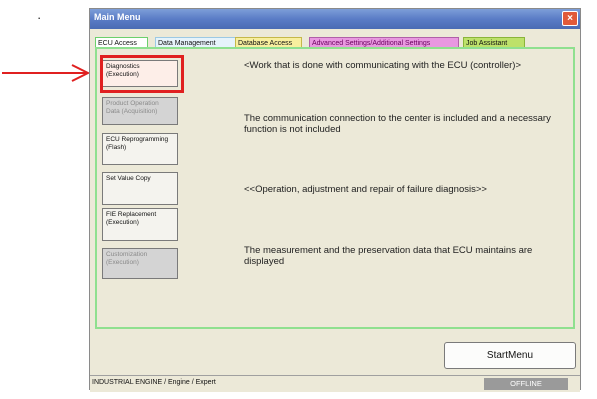 The image size is (597, 399). I want to click on ecu-reprogramming-button: ECU Reprogramming (Flash), so click(140, 149).